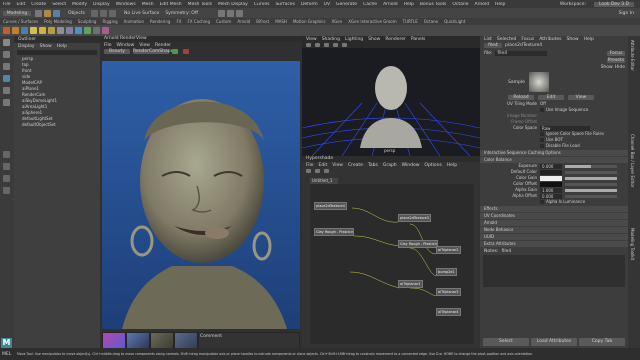 Image resolution: width=640 pixels, height=360 pixels. Describe the element at coordinates (554, 153) in the screenshot. I see `section-interactive: Interactive Sequence Caching Options` at that location.